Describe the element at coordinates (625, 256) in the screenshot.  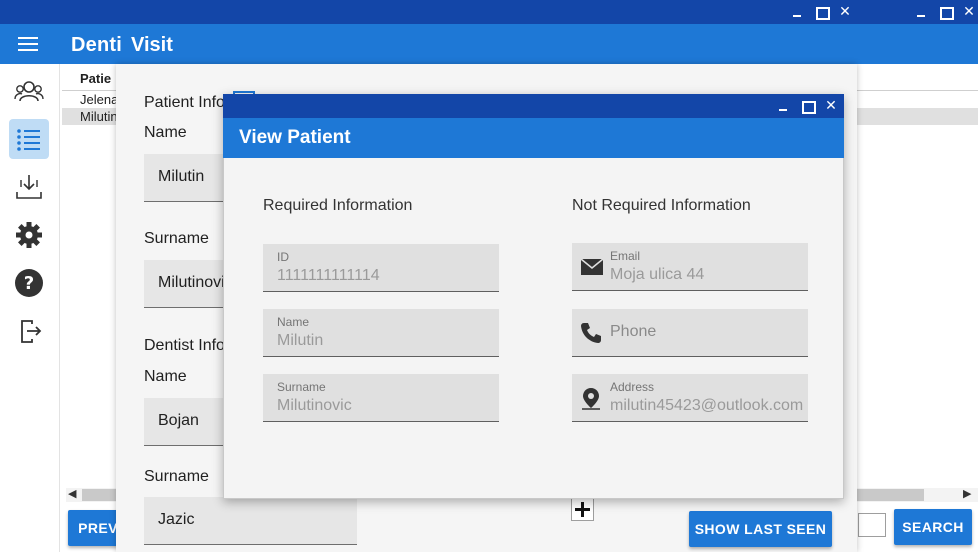
I see `email-label: Email` at that location.